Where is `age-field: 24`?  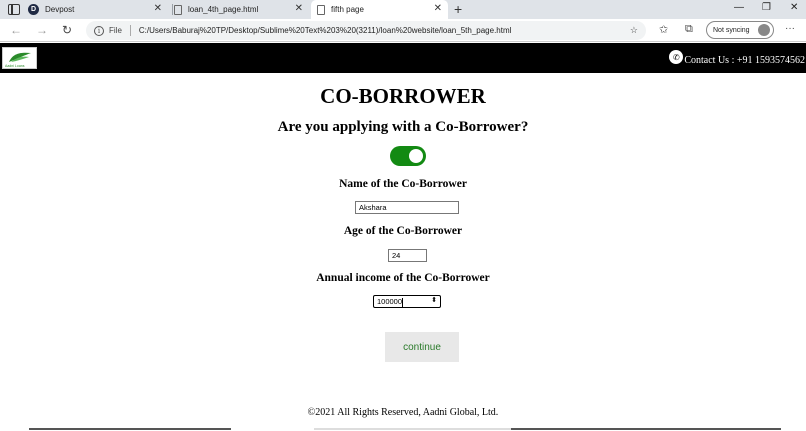 age-field: 24 is located at coordinates (407, 255).